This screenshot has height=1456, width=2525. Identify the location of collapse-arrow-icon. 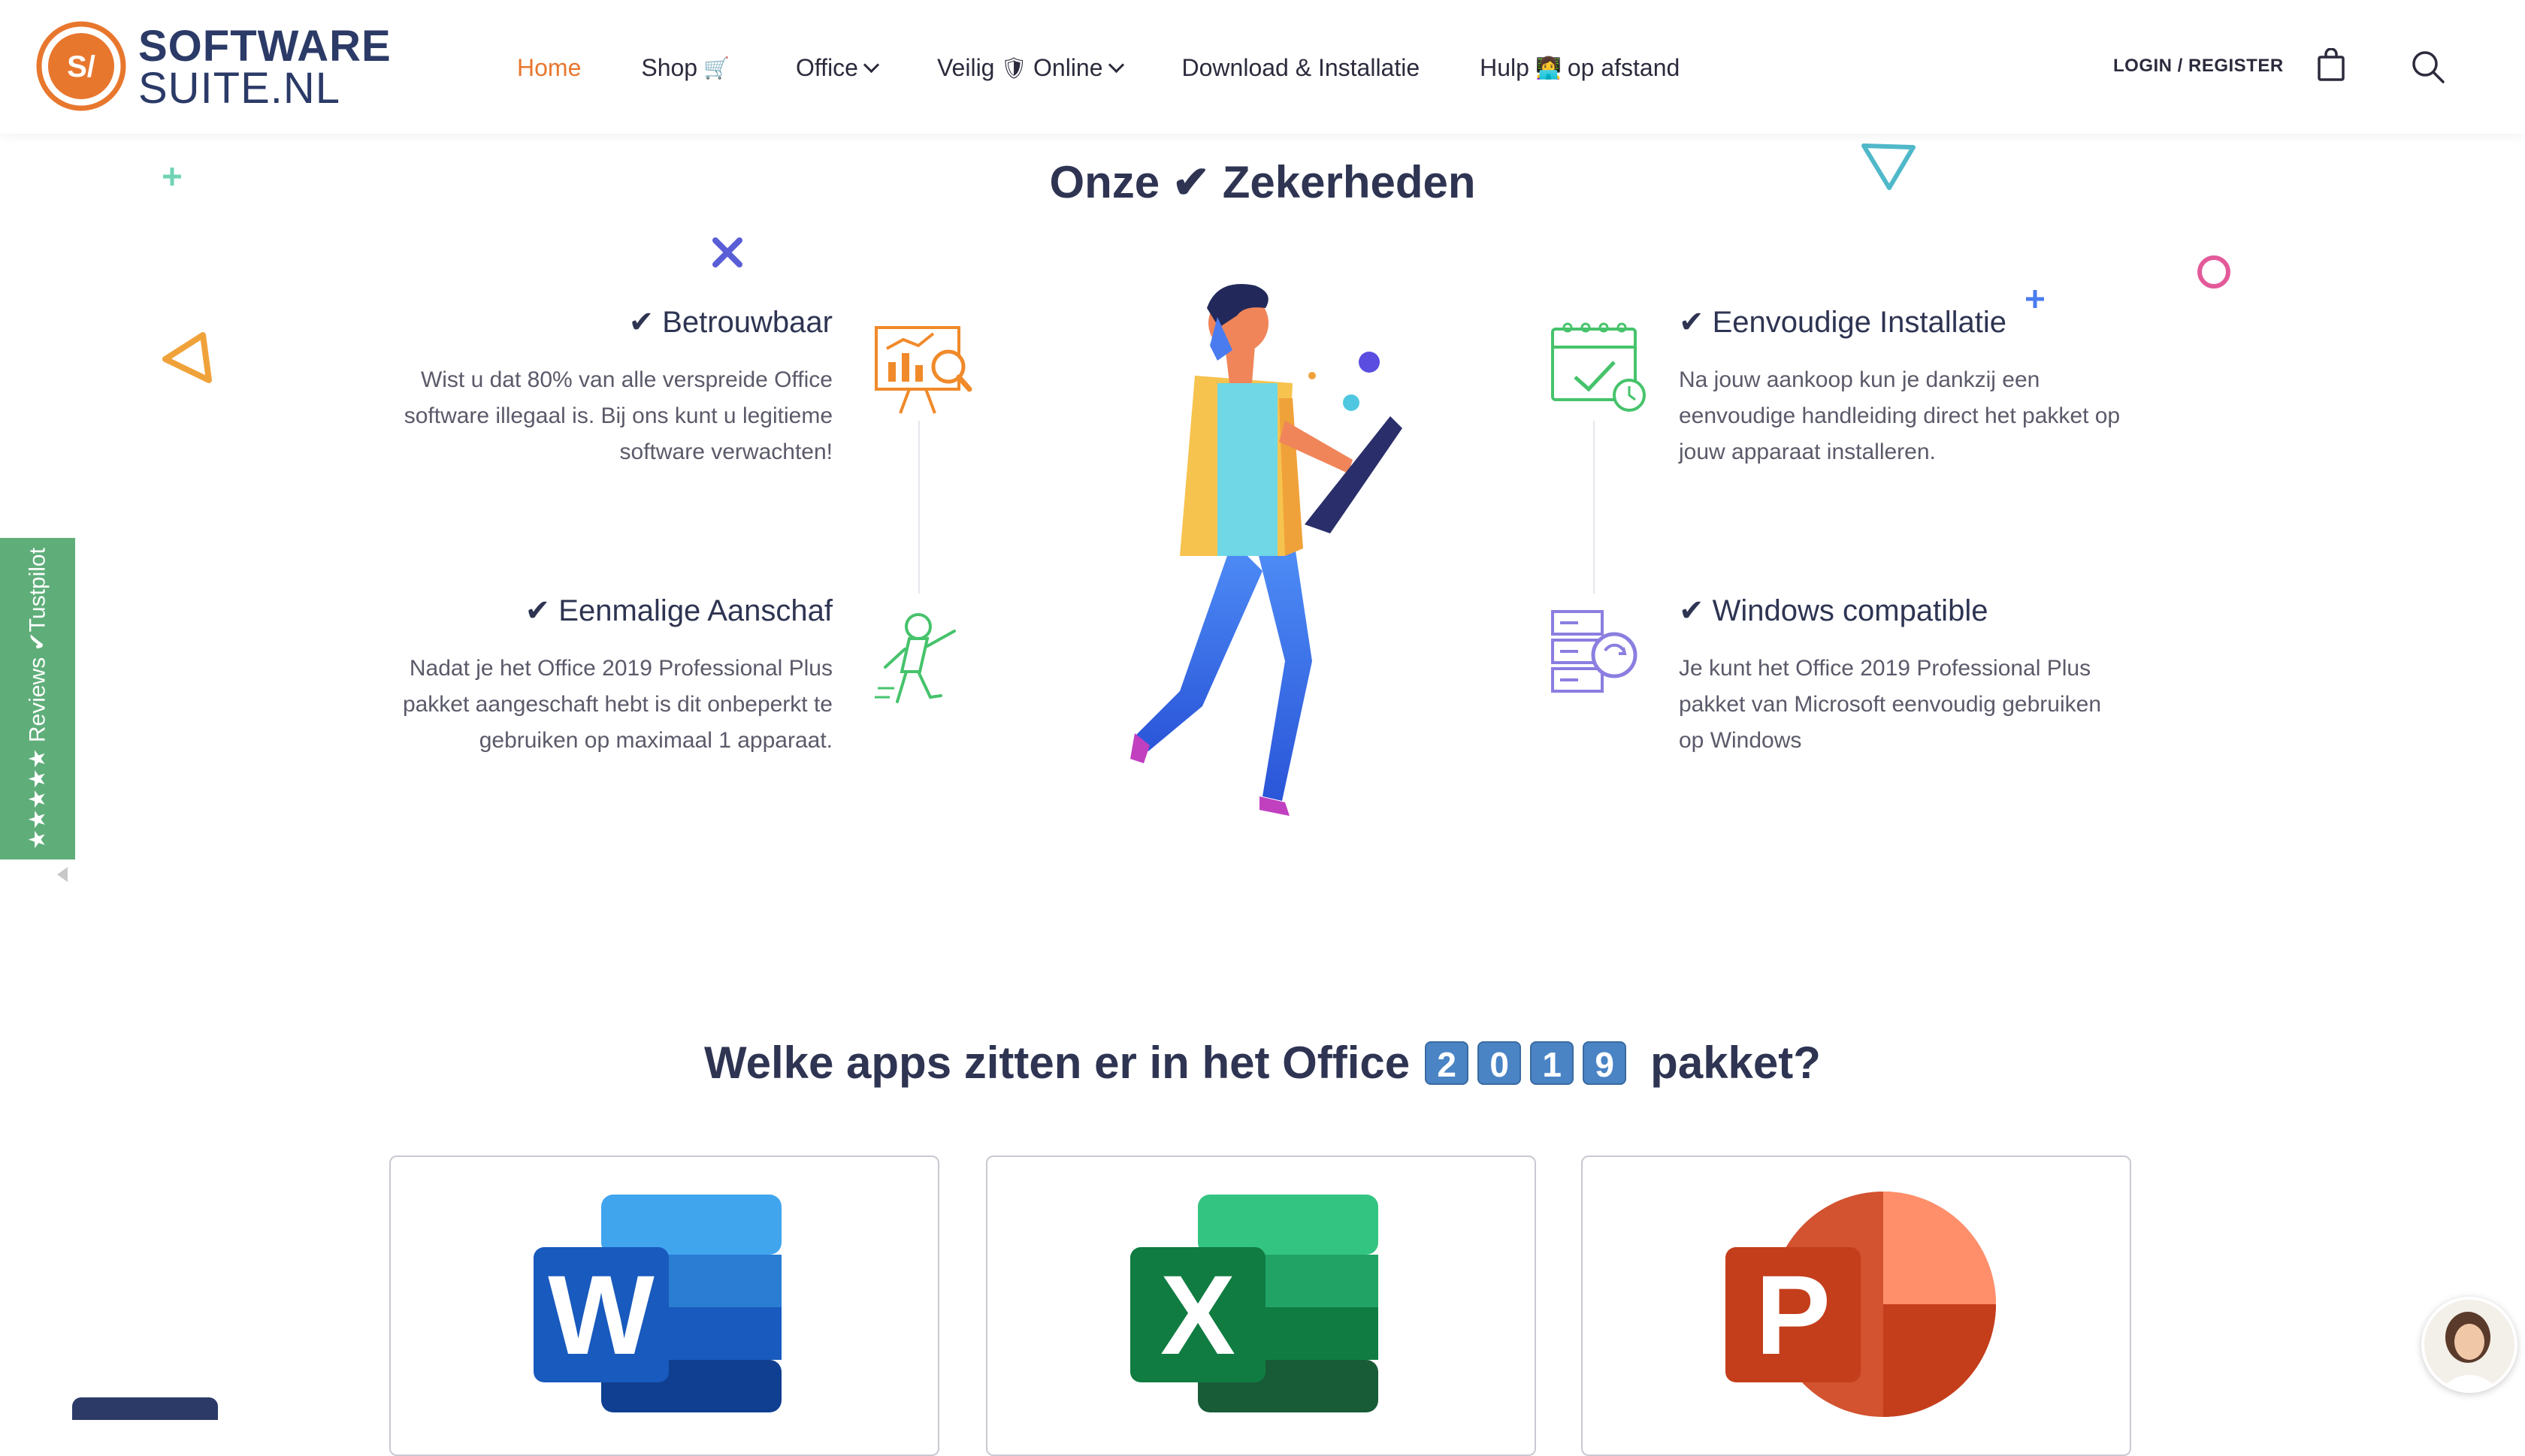
(62, 874).